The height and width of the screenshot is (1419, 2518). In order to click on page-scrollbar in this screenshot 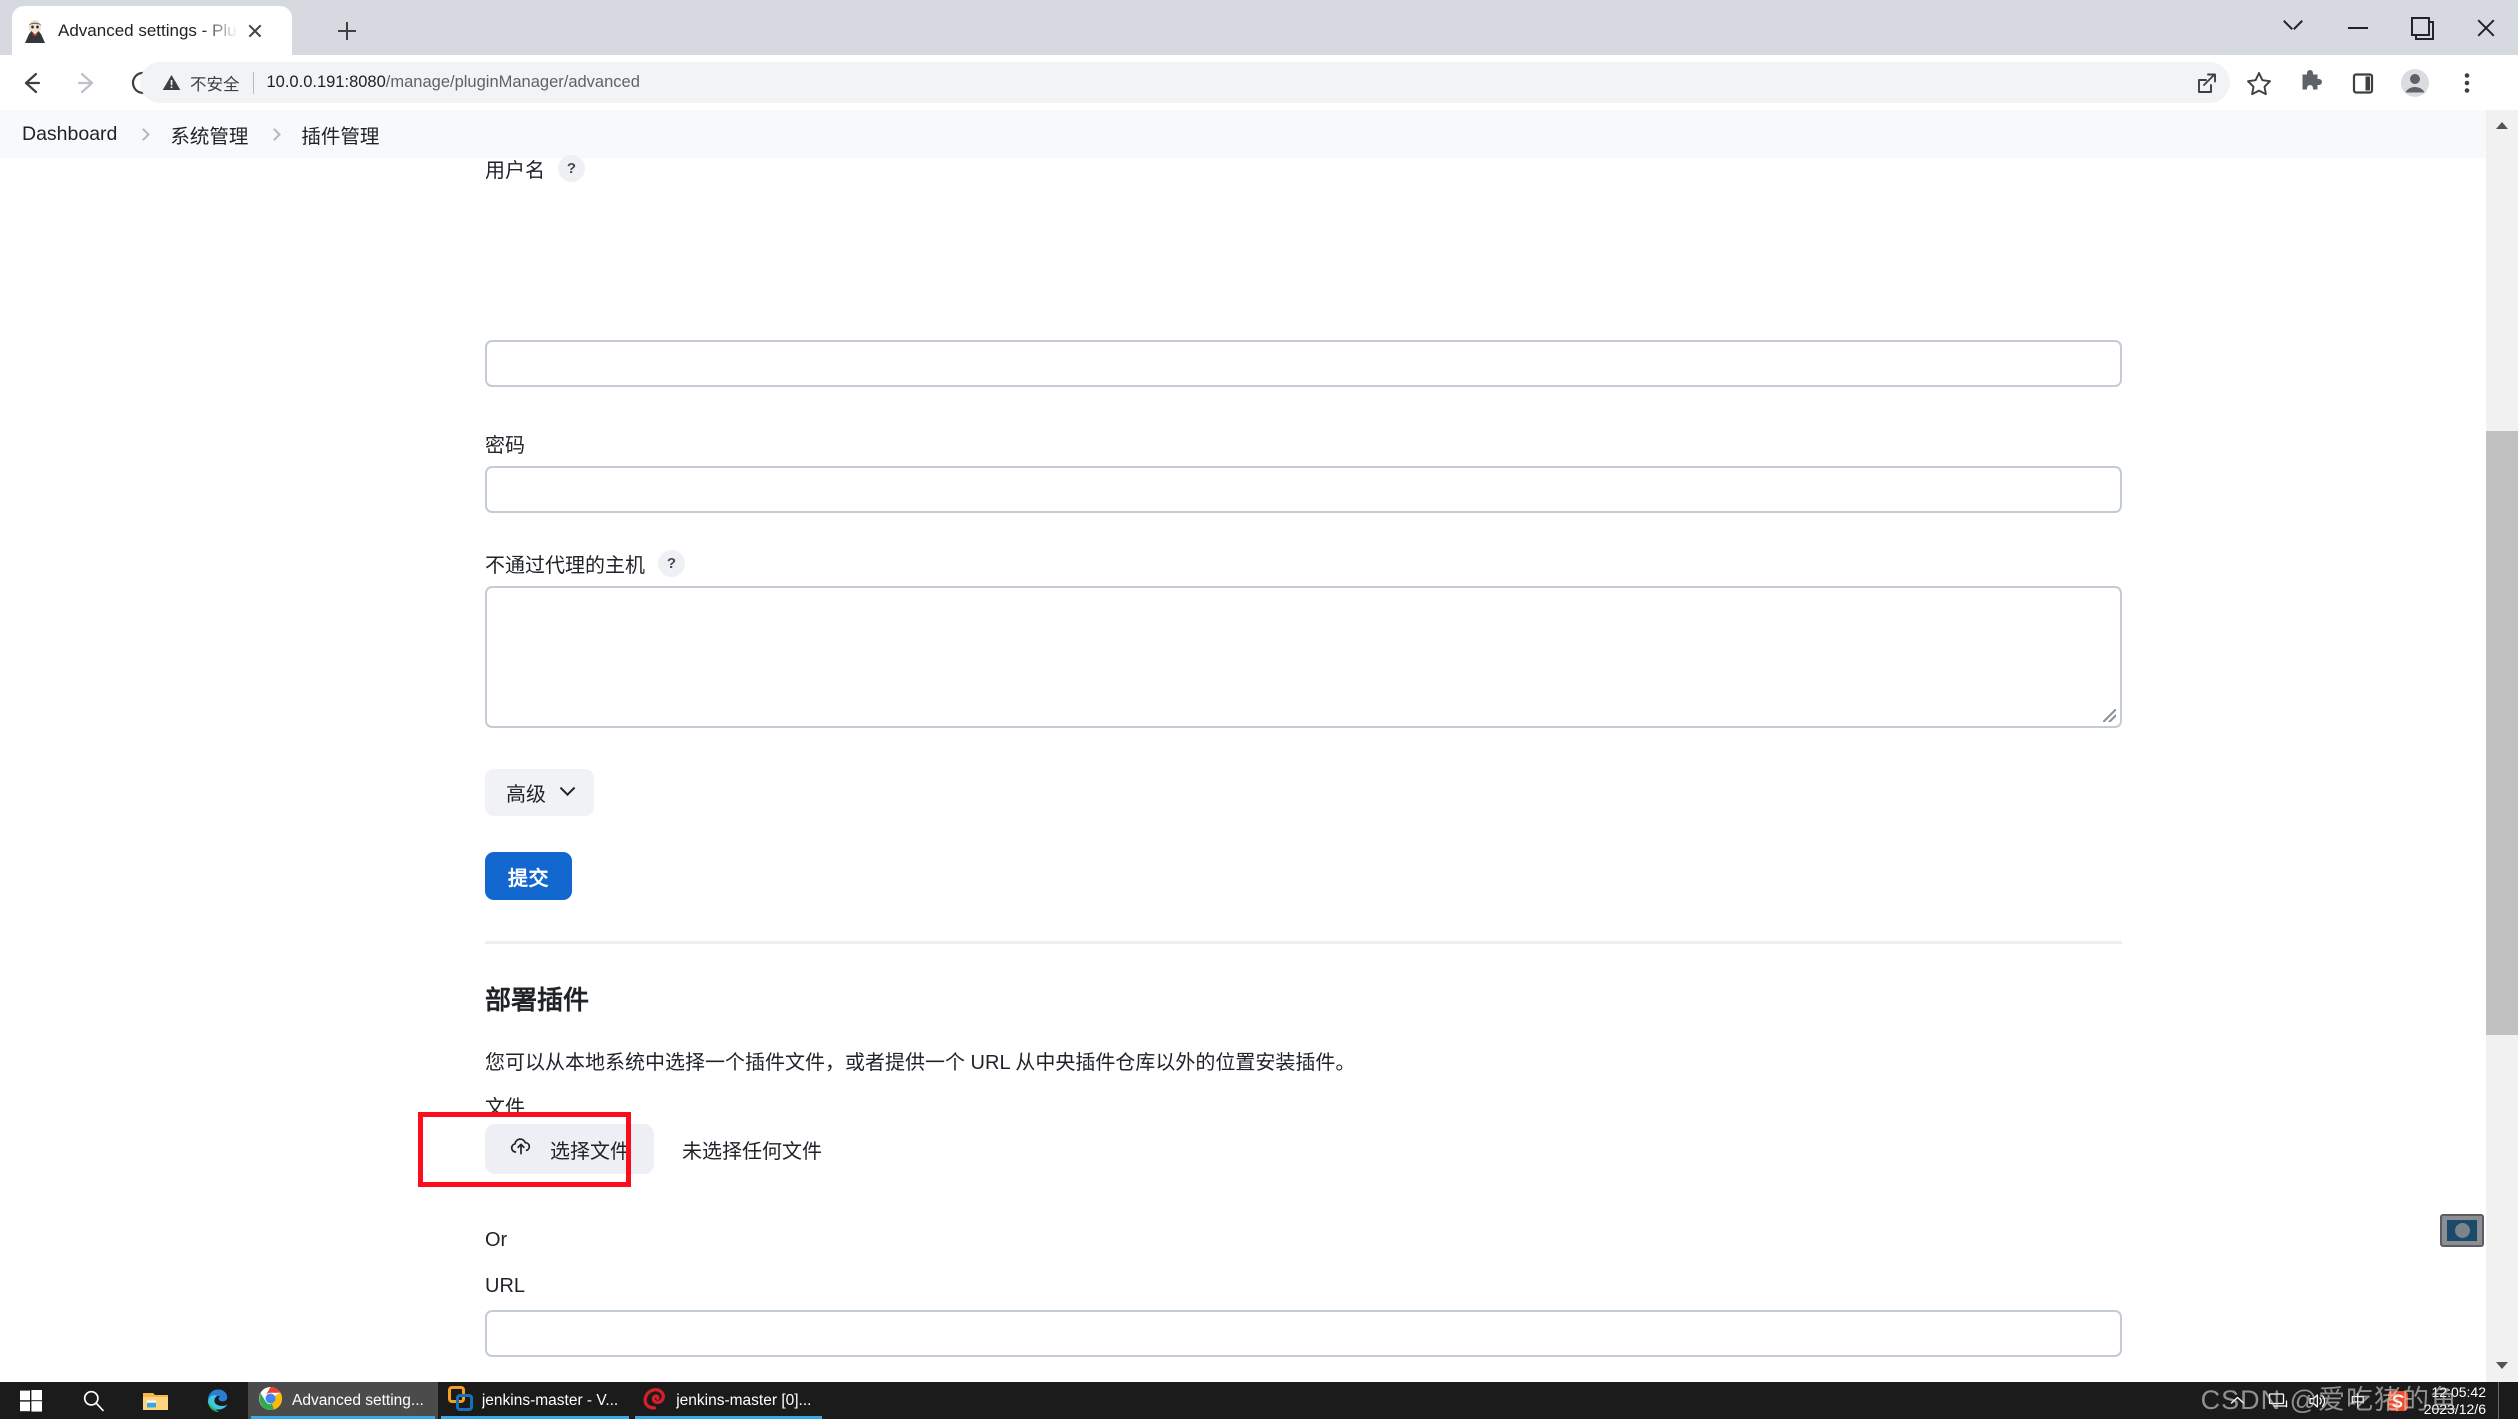, I will do `click(2502, 746)`.